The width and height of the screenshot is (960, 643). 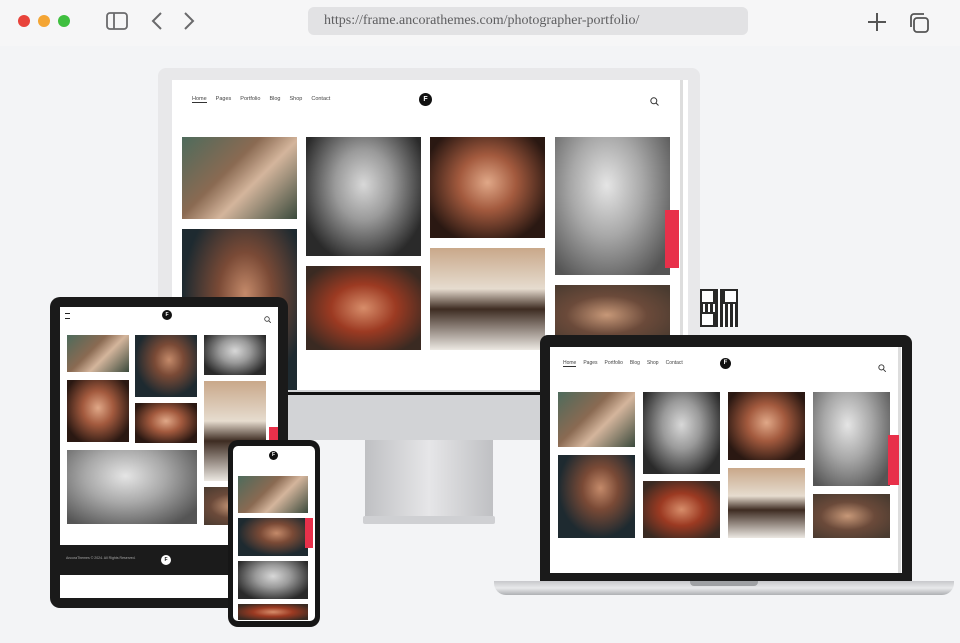 I want to click on laptop-nav: Home Pages Portfolio Blog Shop Contact, so click(x=623, y=363).